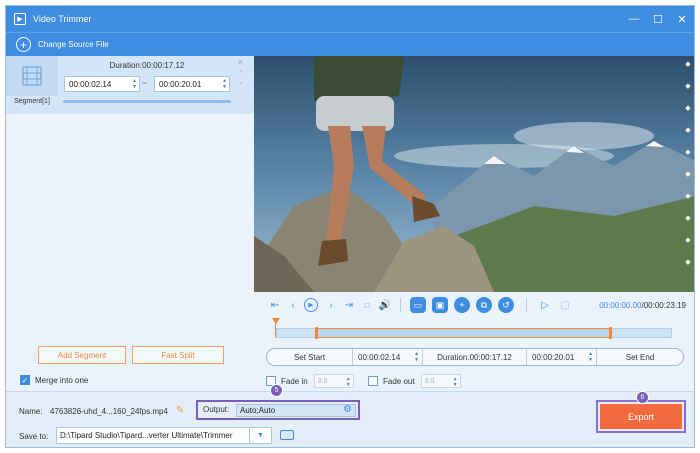 This screenshot has height=453, width=700. What do you see at coordinates (20, 19) in the screenshot?
I see `app-logo-icon: ▶` at bounding box center [20, 19].